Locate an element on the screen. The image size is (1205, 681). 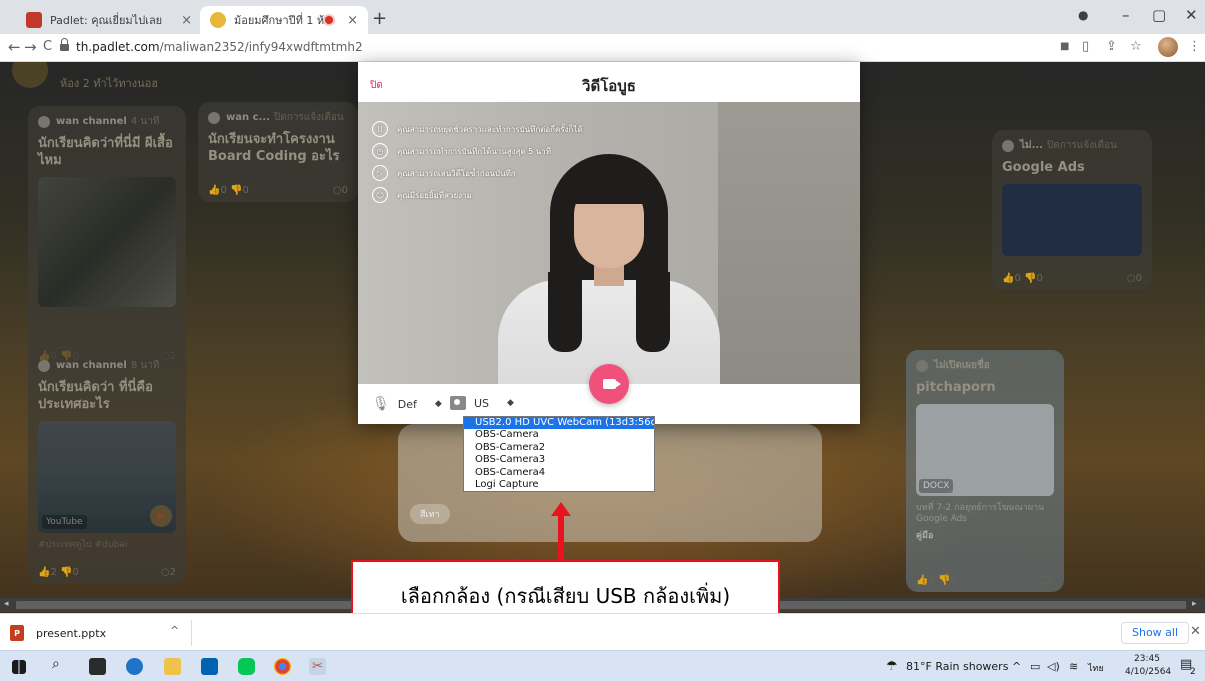
mail-icon is located at coordinates (209, 666).